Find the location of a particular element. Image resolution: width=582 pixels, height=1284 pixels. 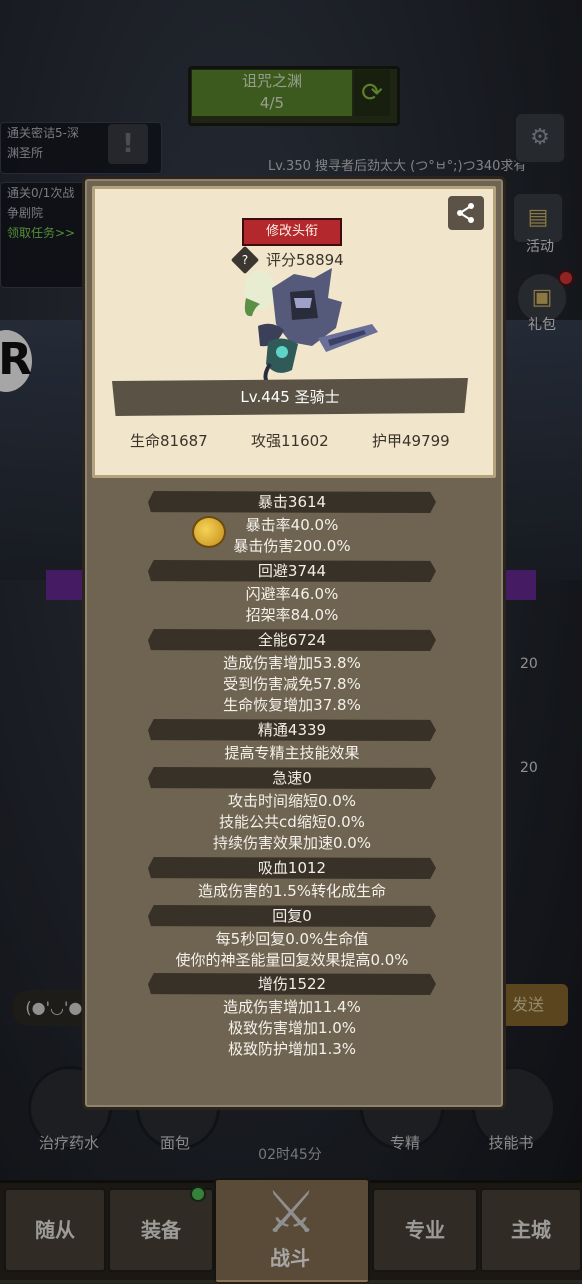

haste-header: 急速0 is located at coordinates (292, 778).